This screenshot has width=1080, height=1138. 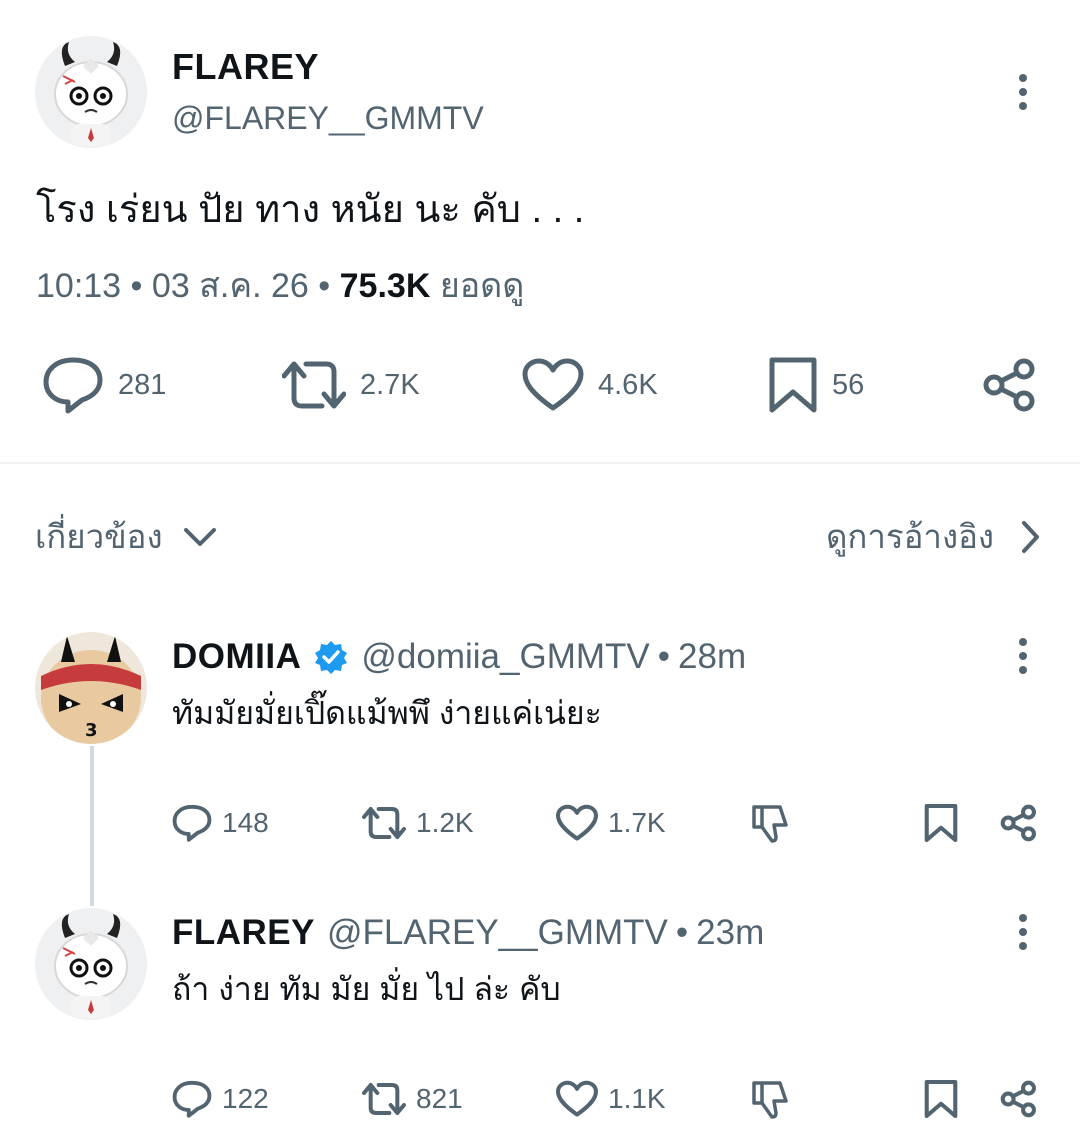 What do you see at coordinates (99, 536) in the screenshot?
I see `related-label: เกี่ยวข้อง` at bounding box center [99, 536].